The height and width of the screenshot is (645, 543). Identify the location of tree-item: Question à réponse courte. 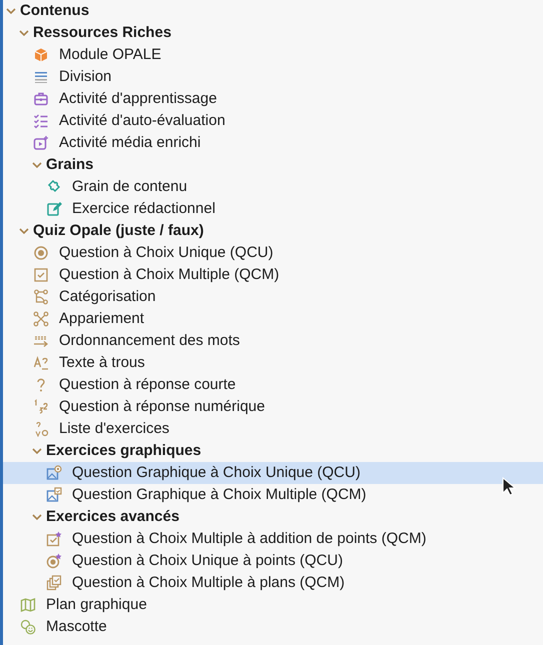
(273, 385).